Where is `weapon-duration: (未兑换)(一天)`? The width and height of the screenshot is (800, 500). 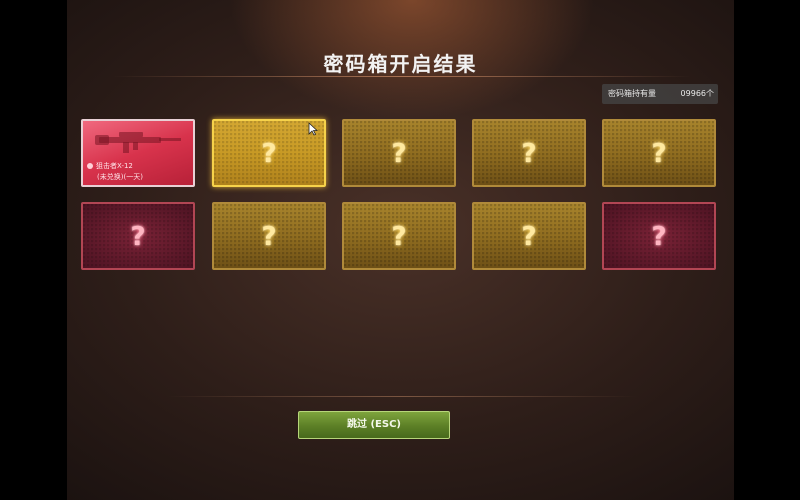 weapon-duration: (未兑换)(一天) is located at coordinates (120, 177).